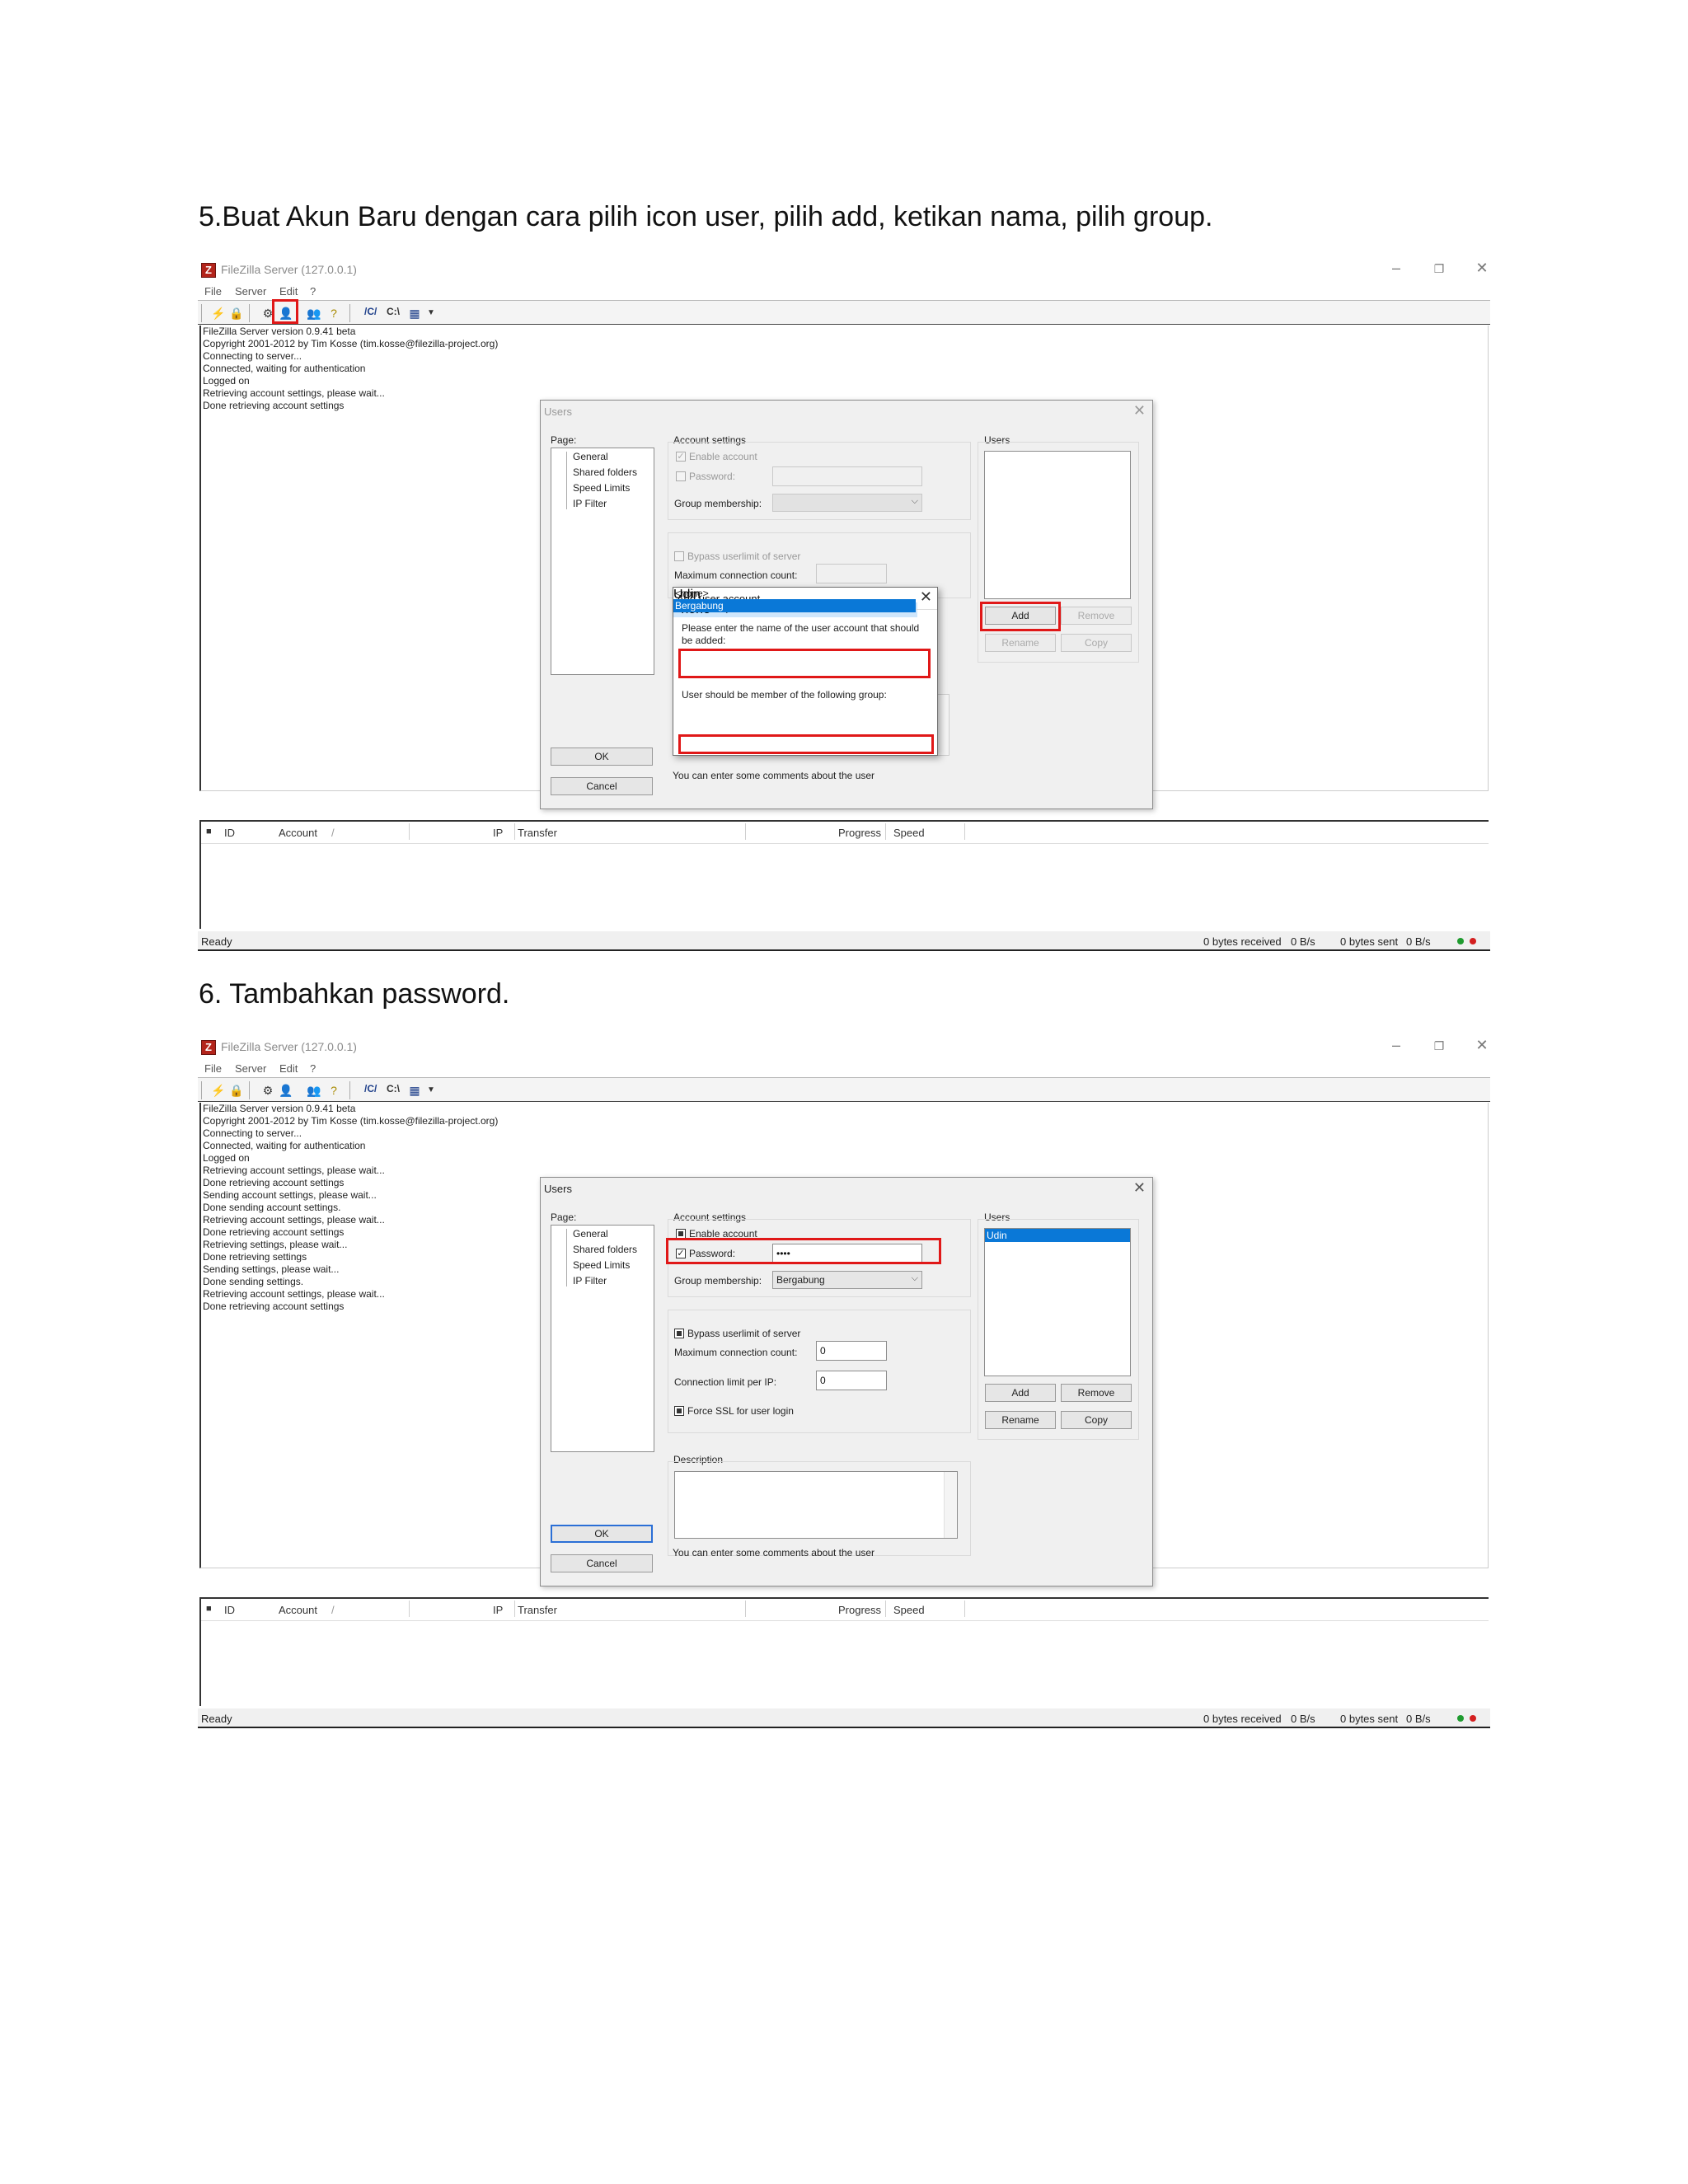  What do you see at coordinates (794, 605) in the screenshot?
I see `group-option-bergabung: Bergabung` at bounding box center [794, 605].